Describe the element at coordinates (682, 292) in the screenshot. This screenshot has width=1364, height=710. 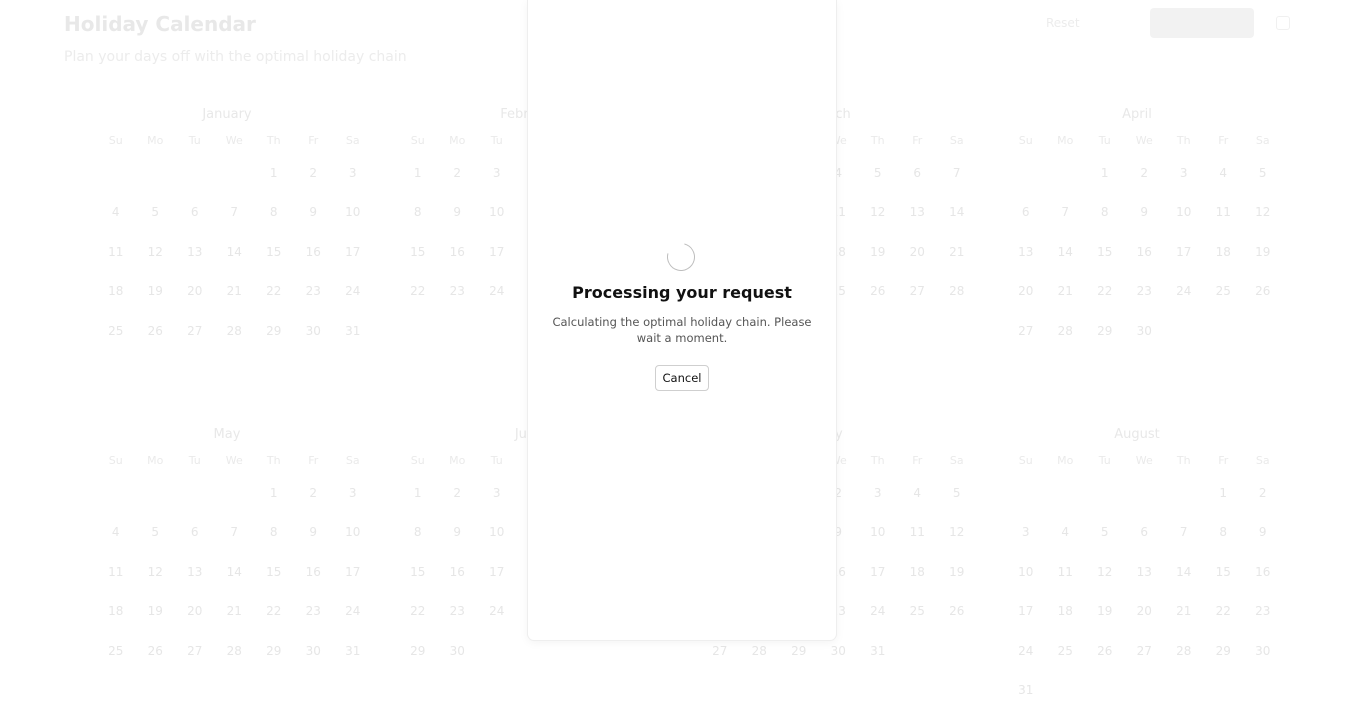
I see `dialog-title: Processing your request` at that location.